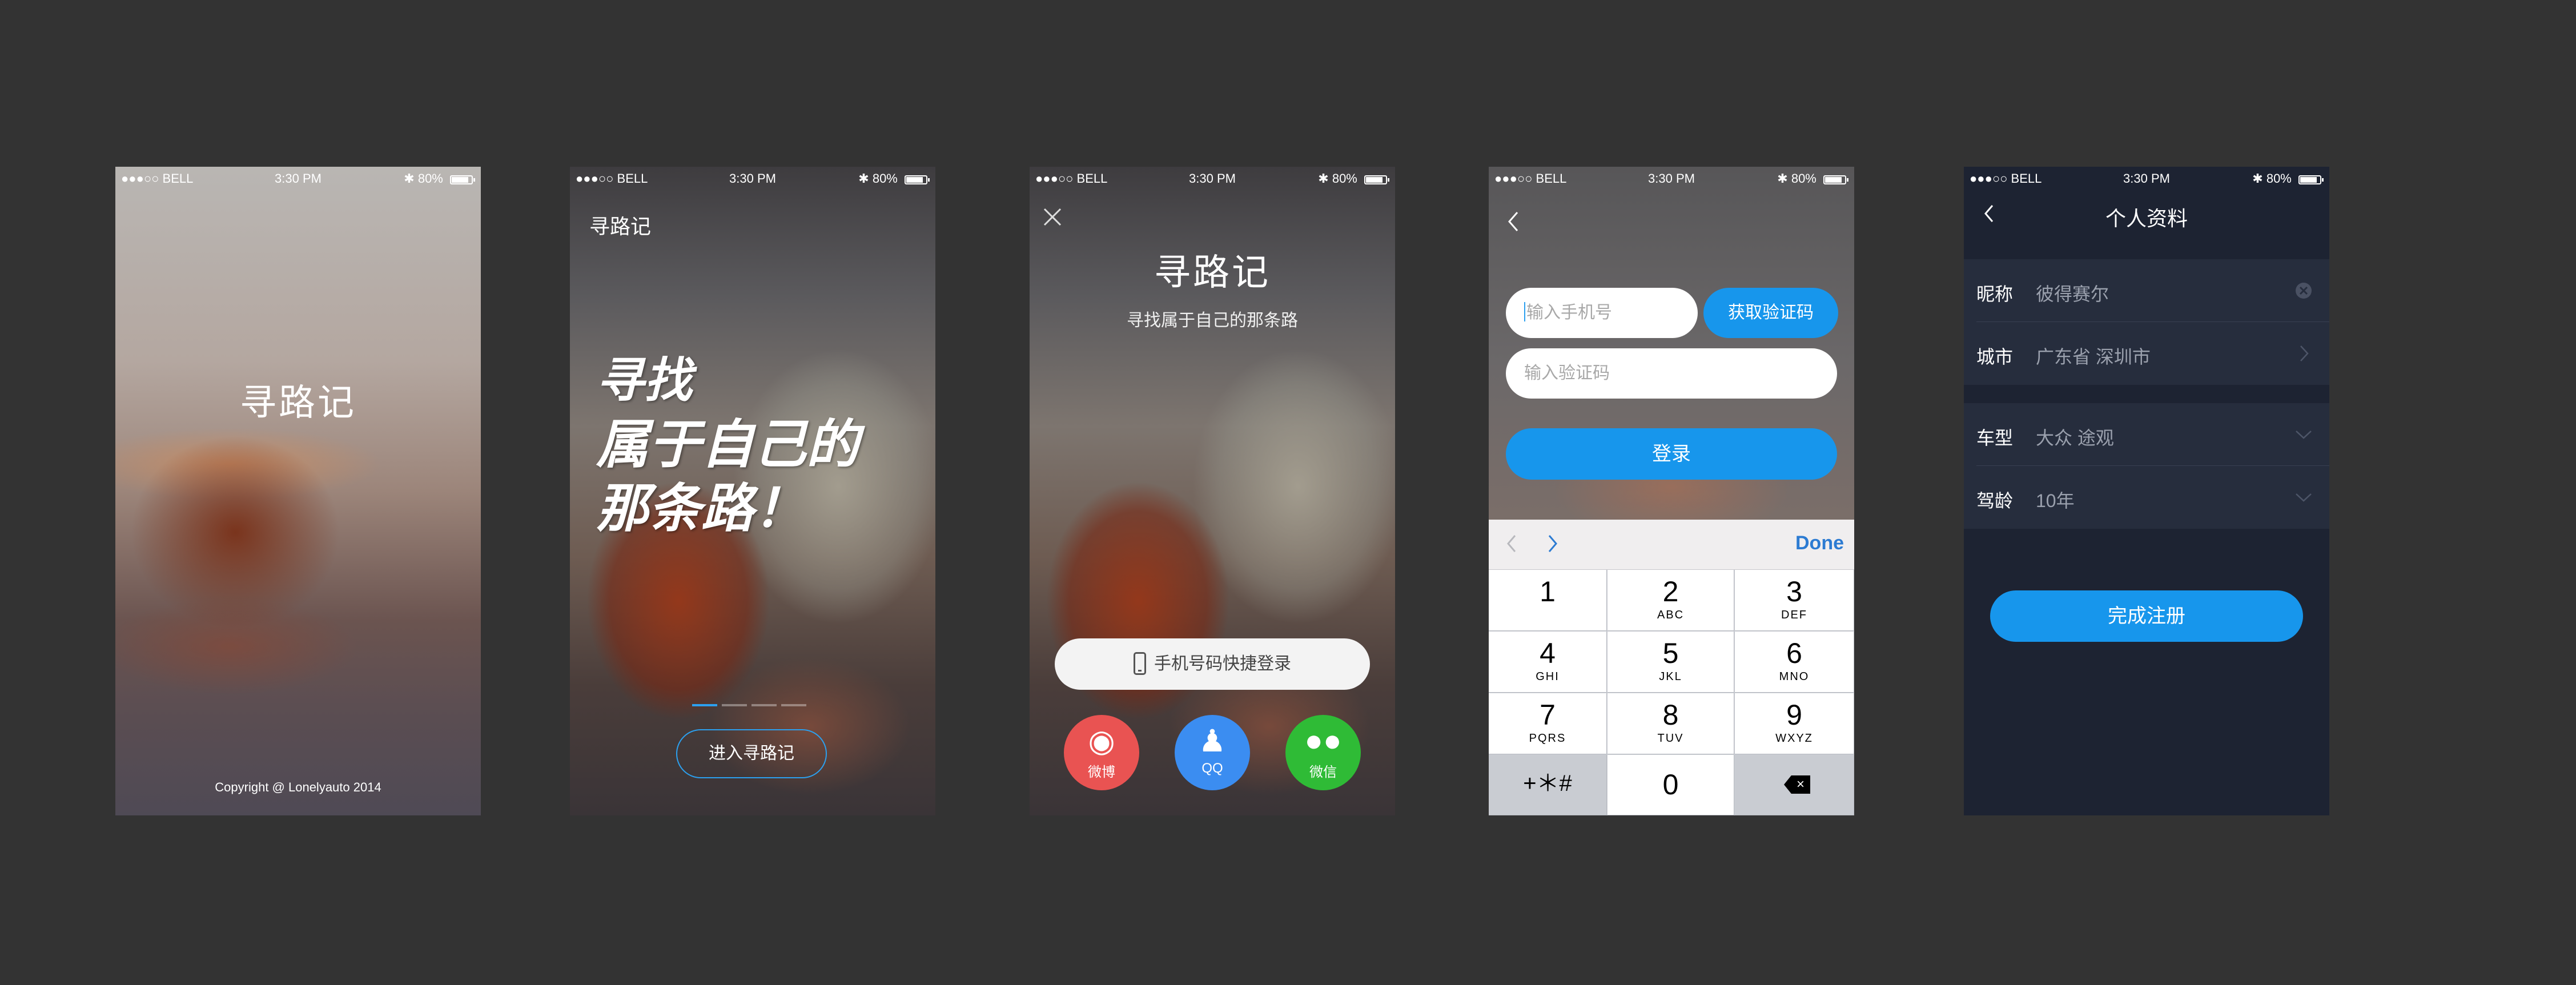  Describe the element at coordinates (2146, 353) in the screenshot. I see `city-field: 城市 广东省 深圳市` at that location.